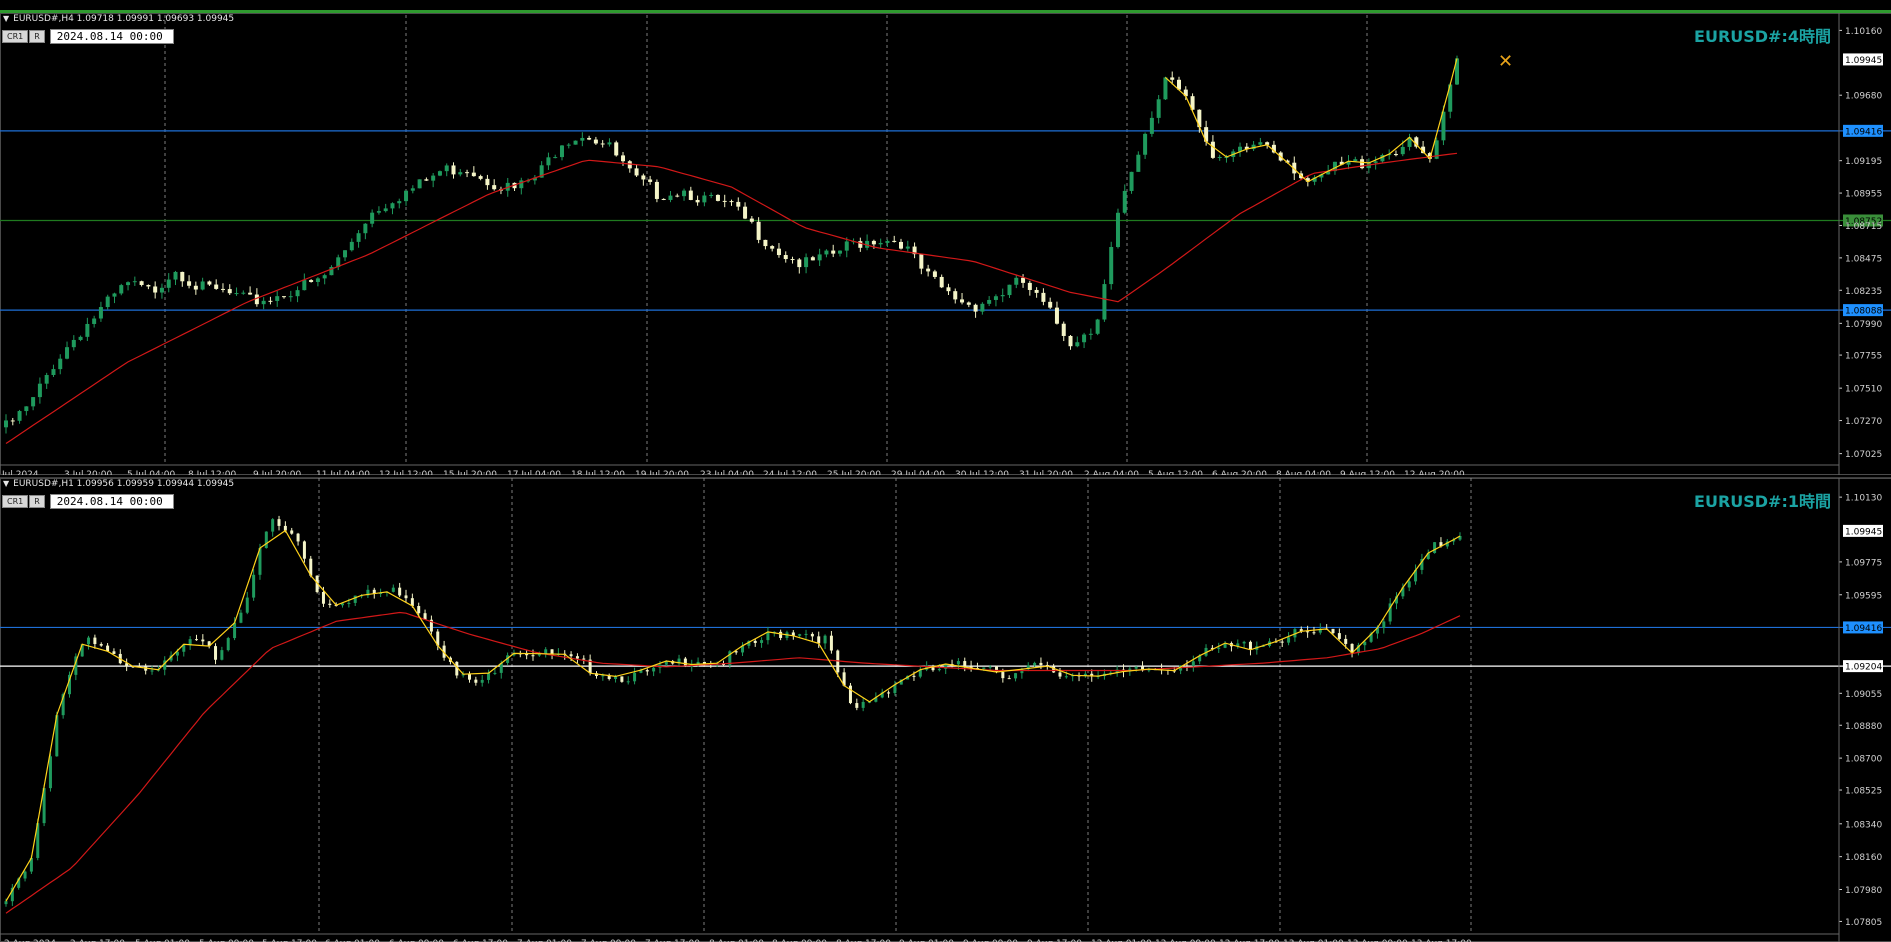  Describe the element at coordinates (1111, 472) in the screenshot. I see `time-axis-label: 2 Aug 04:00` at that location.